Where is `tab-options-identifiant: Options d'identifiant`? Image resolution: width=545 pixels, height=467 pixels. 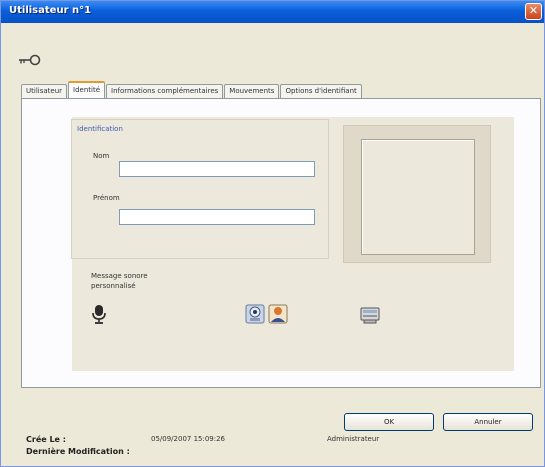
tab-options-identifiant: Options d'identifiant is located at coordinates (321, 91).